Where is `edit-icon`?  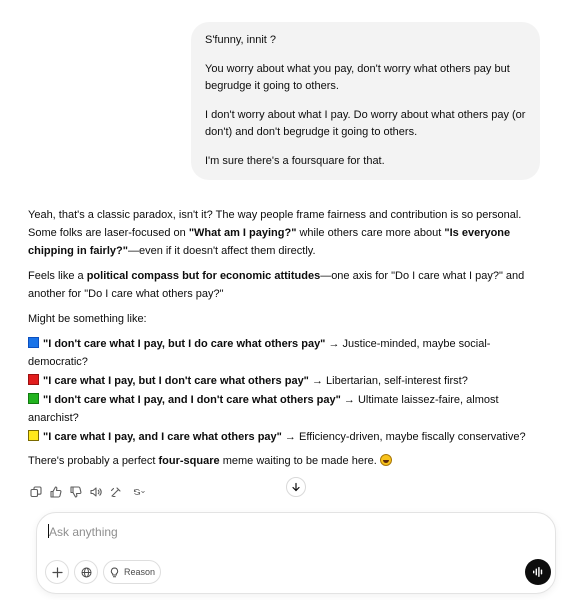
edit-icon is located at coordinates (116, 492).